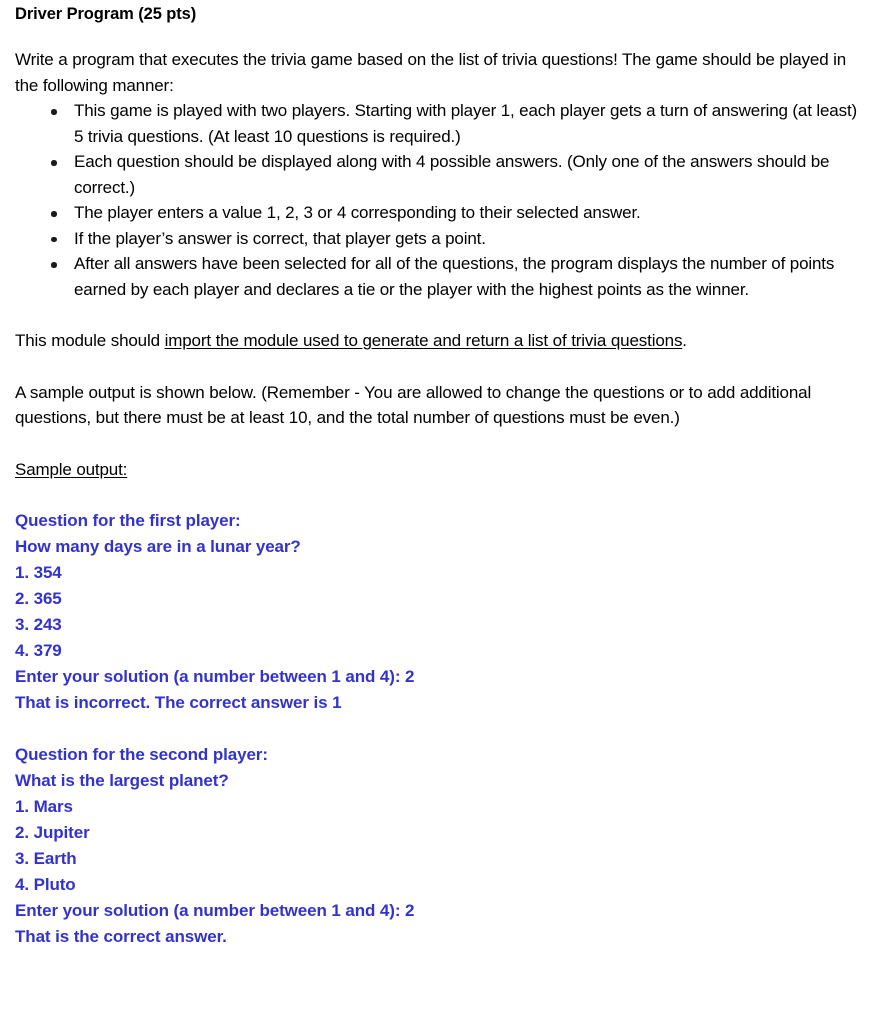 The image size is (880, 1024). What do you see at coordinates (158, 546) in the screenshot?
I see `console-line: How many days are in a lunar year?` at bounding box center [158, 546].